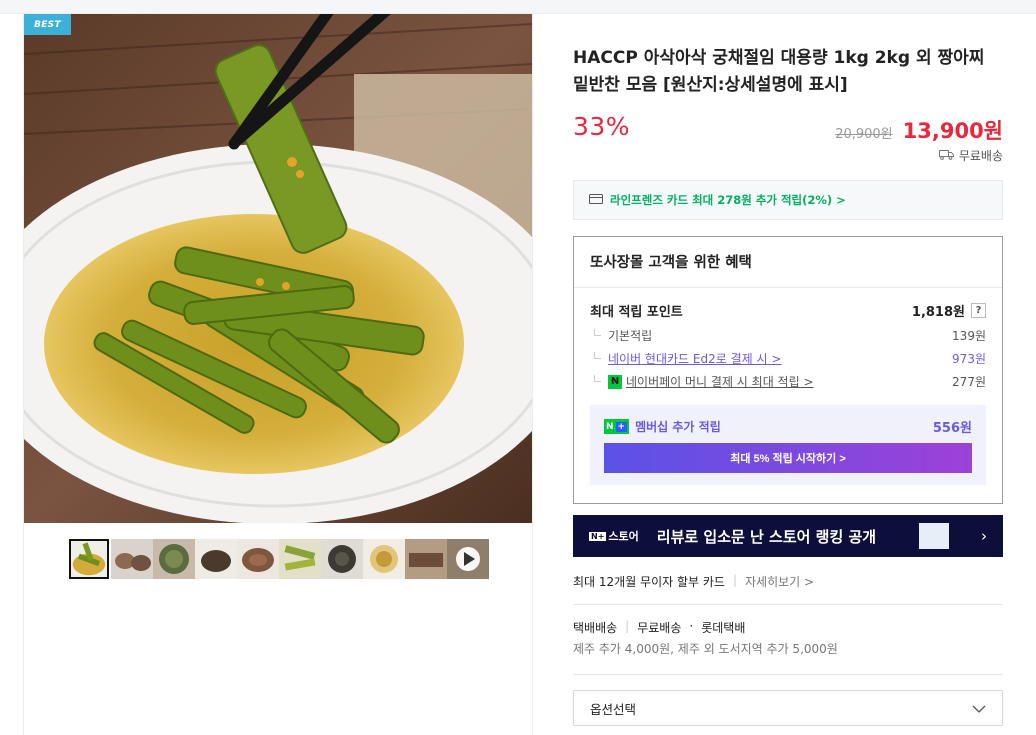 This screenshot has width=1036, height=735. I want to click on points-row-hyundai-card: 네이버 현대카드 Ed2로 결제 시 > 973원, so click(788, 358).